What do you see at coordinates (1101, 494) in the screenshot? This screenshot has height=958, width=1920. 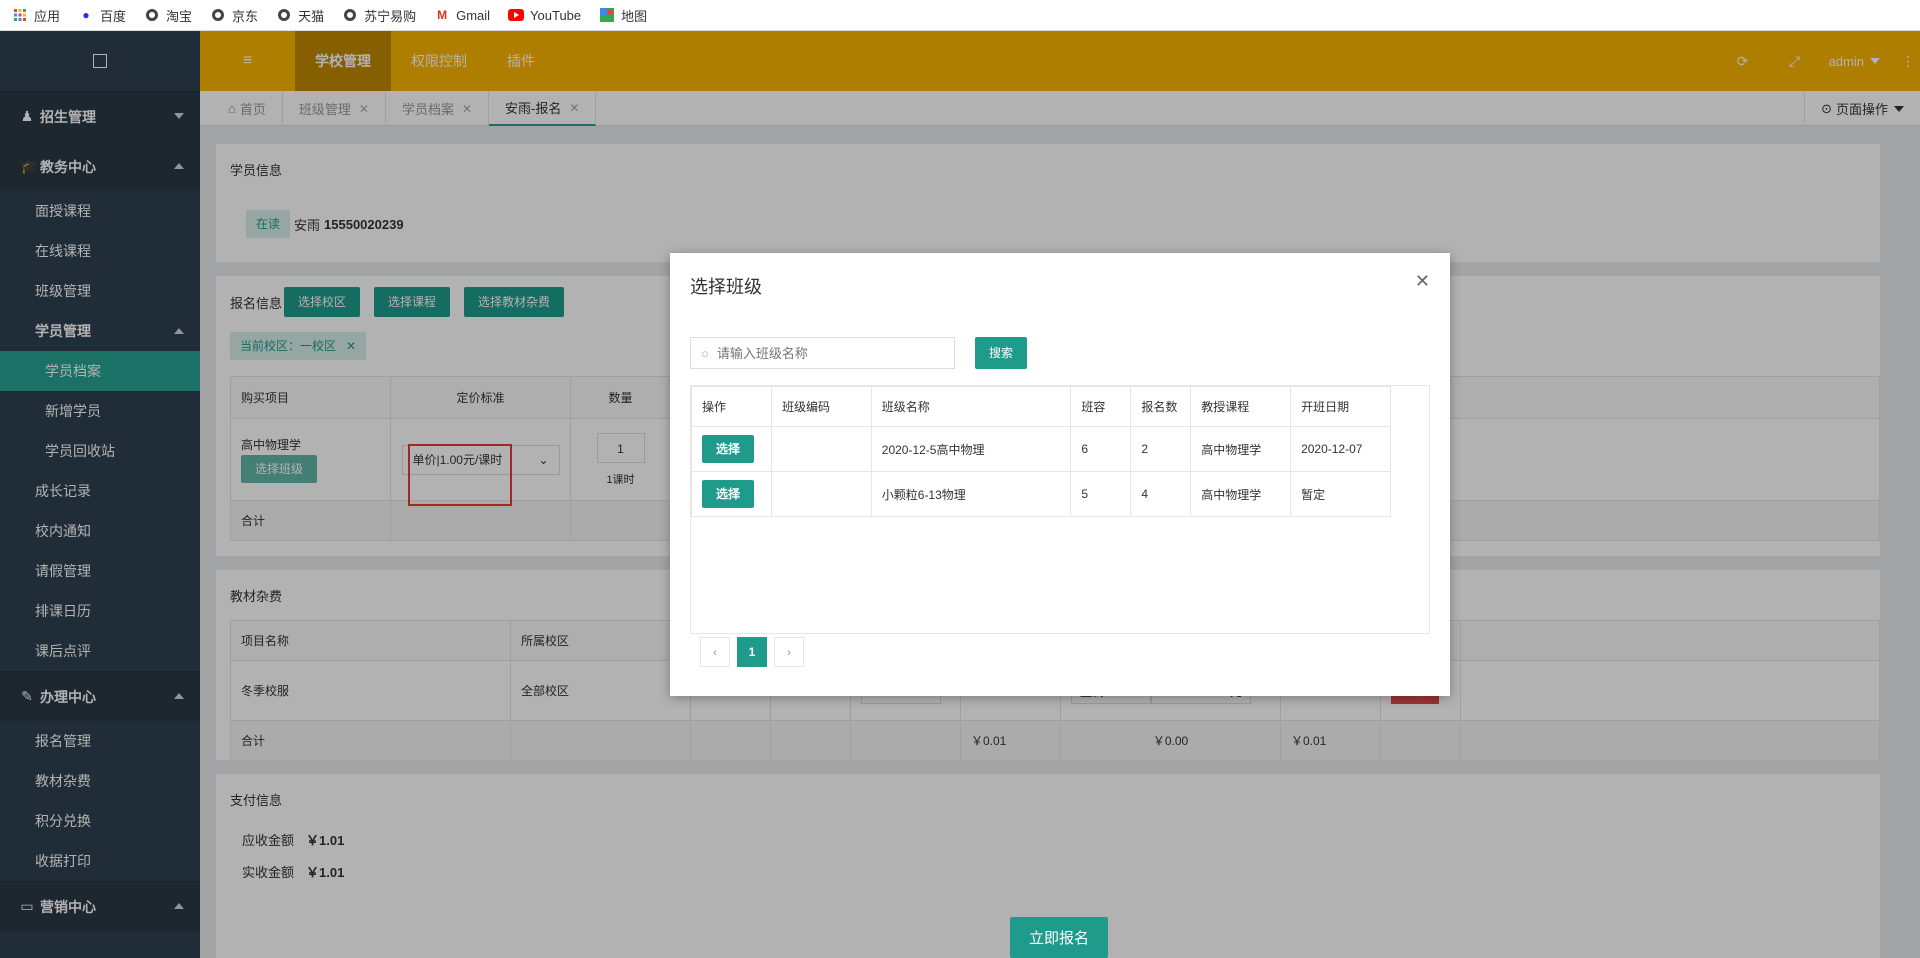 I see `class-capacity: 5` at bounding box center [1101, 494].